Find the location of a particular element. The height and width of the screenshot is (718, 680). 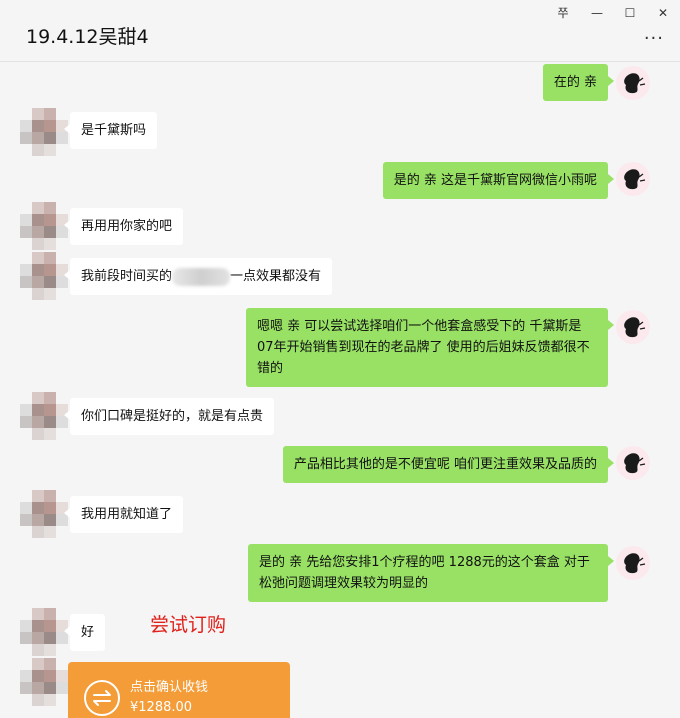

message-outgoing: 是的 亲 这是千黛斯官网微信小雨呢 is located at coordinates (498, 180).